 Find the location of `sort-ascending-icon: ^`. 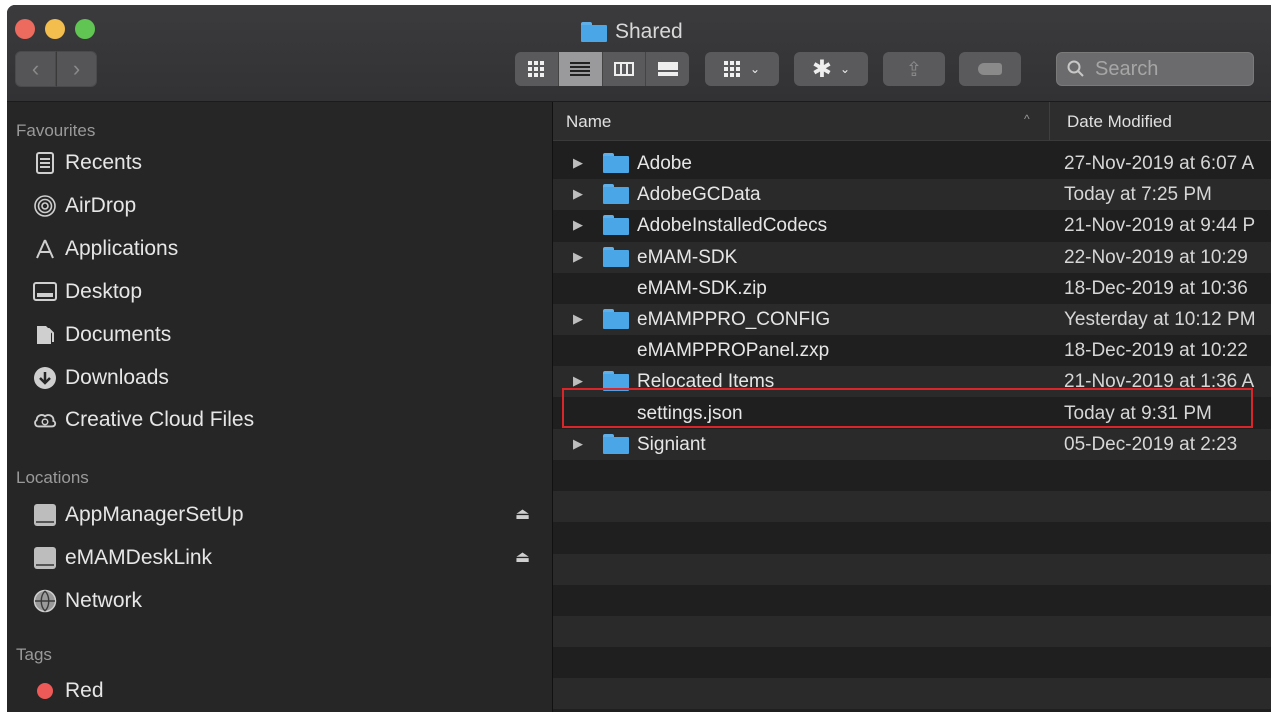

sort-ascending-icon: ^ is located at coordinates (1027, 119).